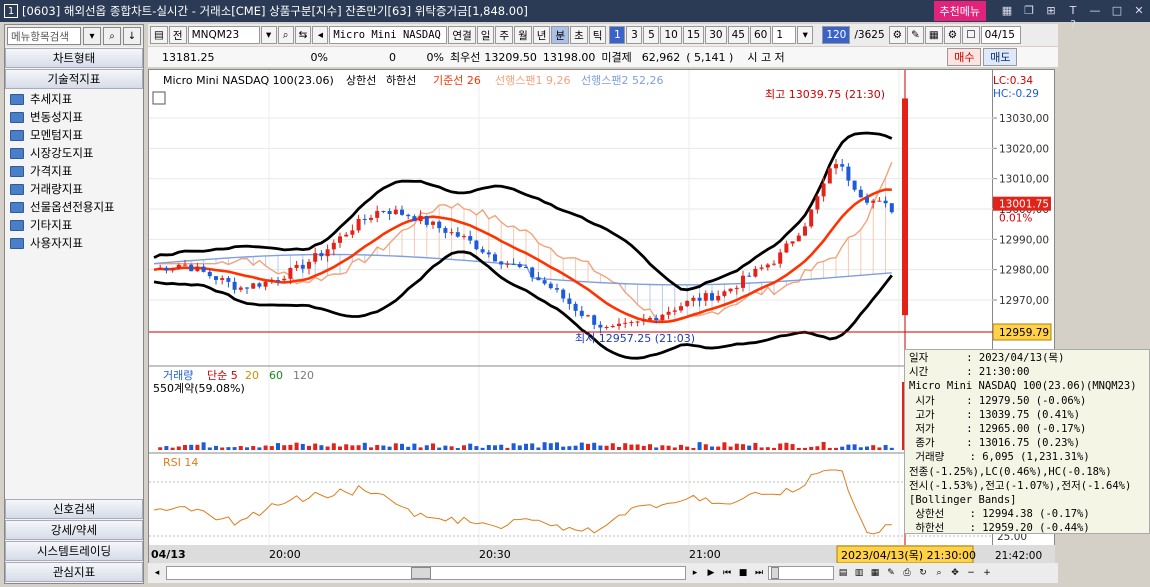 This screenshot has width=1150, height=587. What do you see at coordinates (74, 189) in the screenshot?
I see `indicator-tree-item: 거래량지표` at bounding box center [74, 189].